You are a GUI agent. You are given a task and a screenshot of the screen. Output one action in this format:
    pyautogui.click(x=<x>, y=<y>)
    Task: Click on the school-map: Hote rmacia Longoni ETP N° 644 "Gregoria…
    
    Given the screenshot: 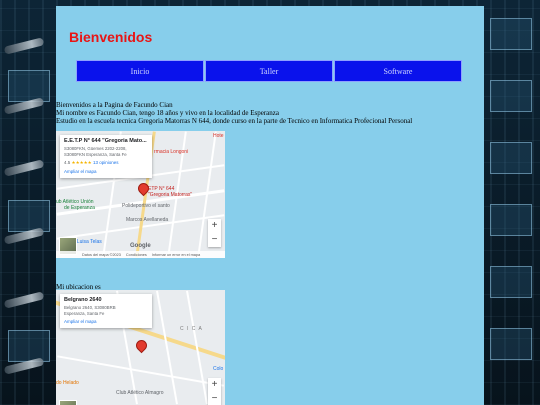 What is the action you would take?
    pyautogui.click(x=140, y=194)
    